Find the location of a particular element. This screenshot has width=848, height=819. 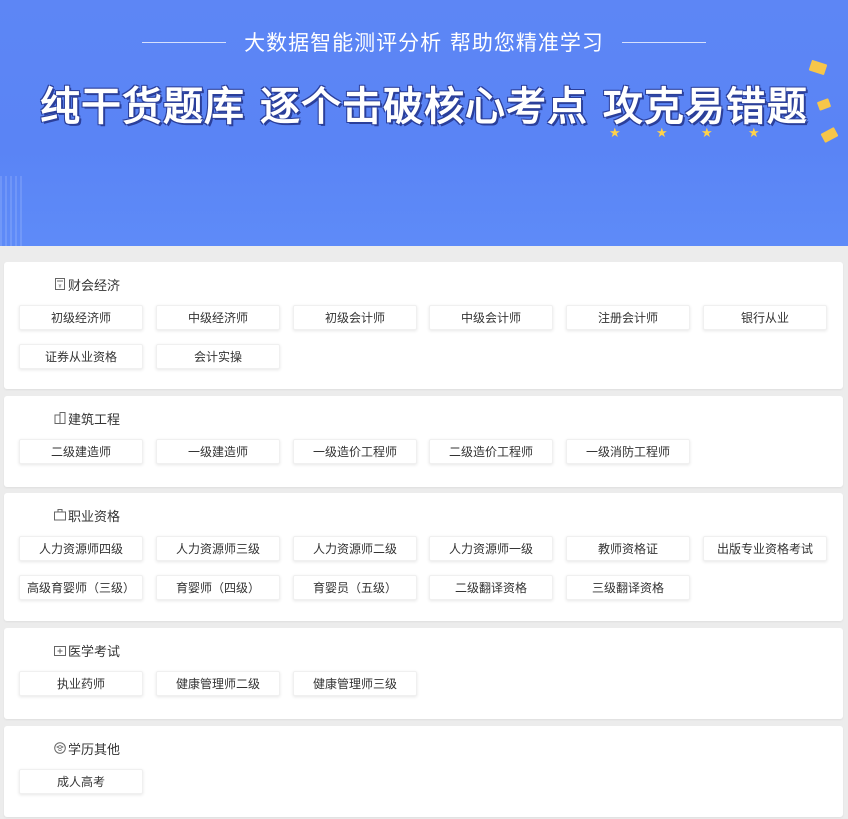

category-card: 学历其他成人高考 is located at coordinates (423, 771).